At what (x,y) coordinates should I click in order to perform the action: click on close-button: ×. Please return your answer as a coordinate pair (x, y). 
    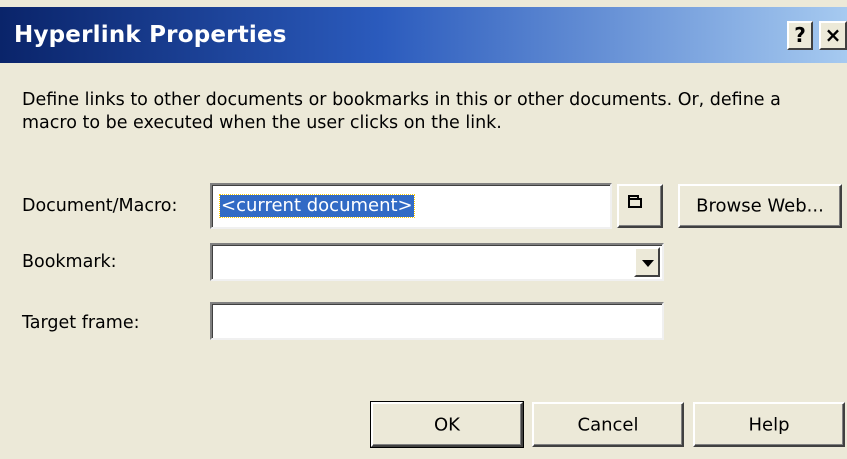
    Looking at the image, I should click on (833, 35).